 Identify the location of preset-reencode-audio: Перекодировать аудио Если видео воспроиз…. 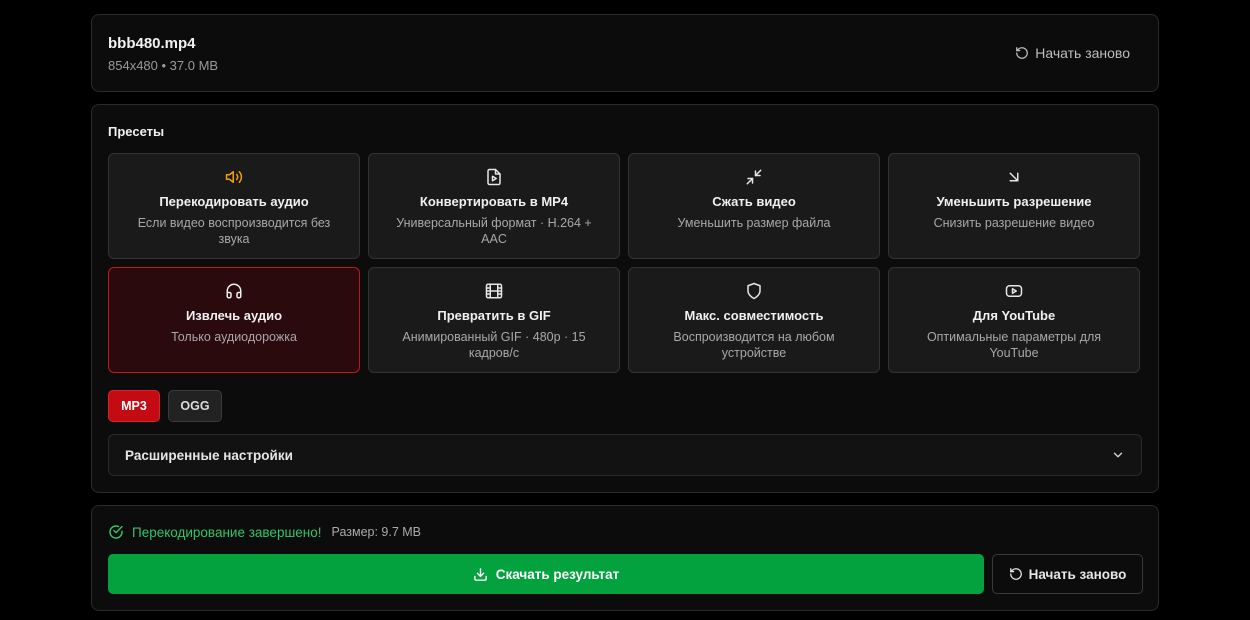
(234, 206).